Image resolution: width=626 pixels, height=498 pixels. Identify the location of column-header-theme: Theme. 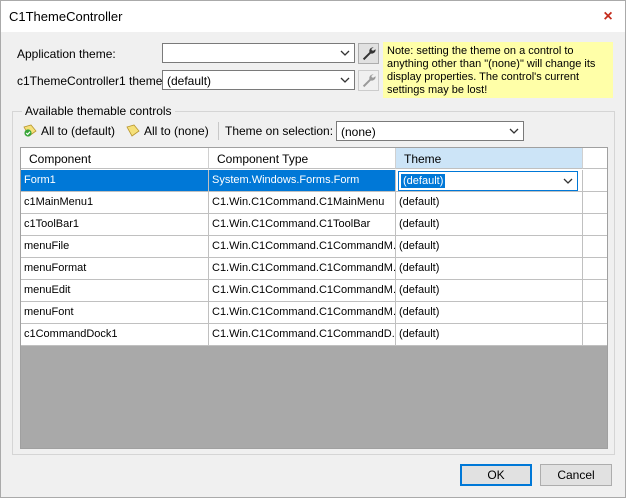
(489, 158).